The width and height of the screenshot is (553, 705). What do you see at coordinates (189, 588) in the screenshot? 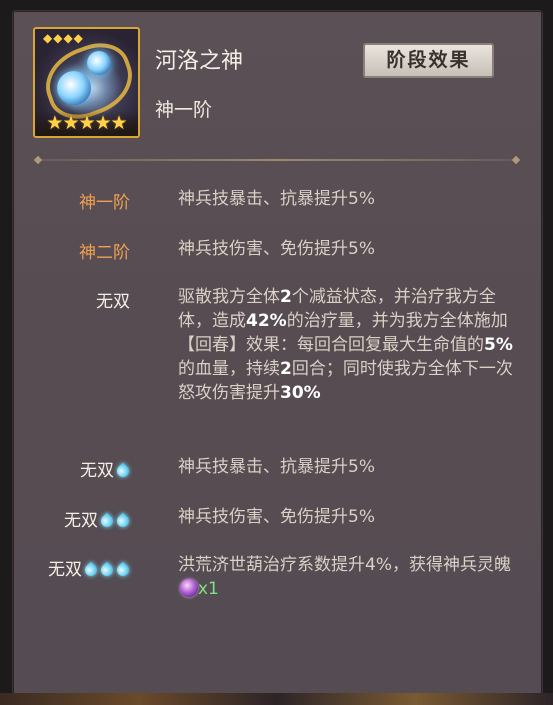
I see `divine-soul-icon` at bounding box center [189, 588].